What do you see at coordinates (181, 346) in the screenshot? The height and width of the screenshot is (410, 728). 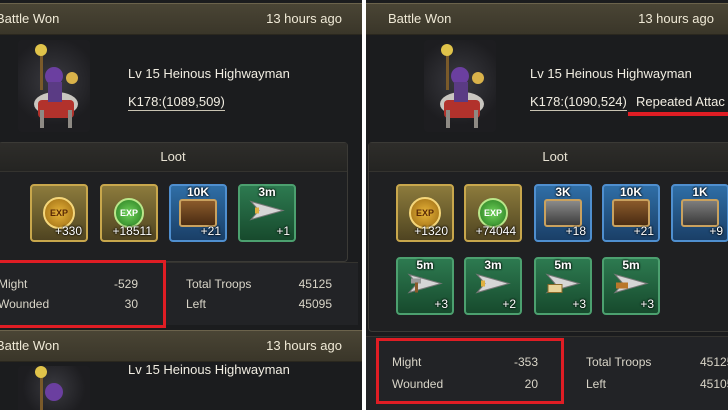 I see `battle-report-header-next: Battle Won 13 hours ago` at bounding box center [181, 346].